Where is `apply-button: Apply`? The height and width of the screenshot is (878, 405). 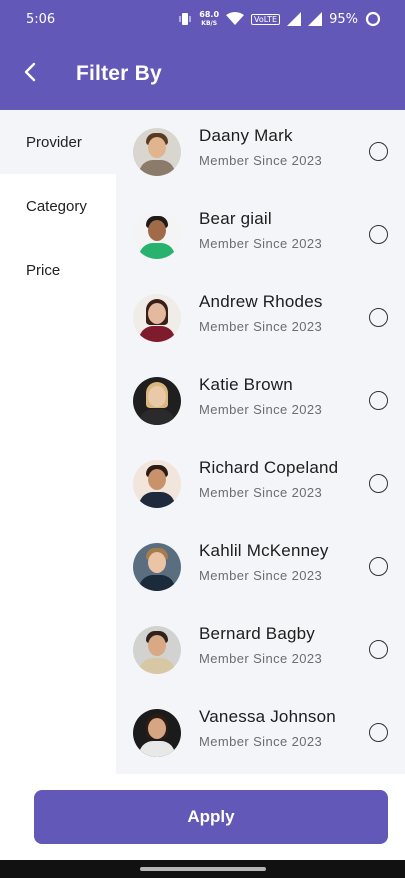
apply-button: Apply is located at coordinates (211, 817).